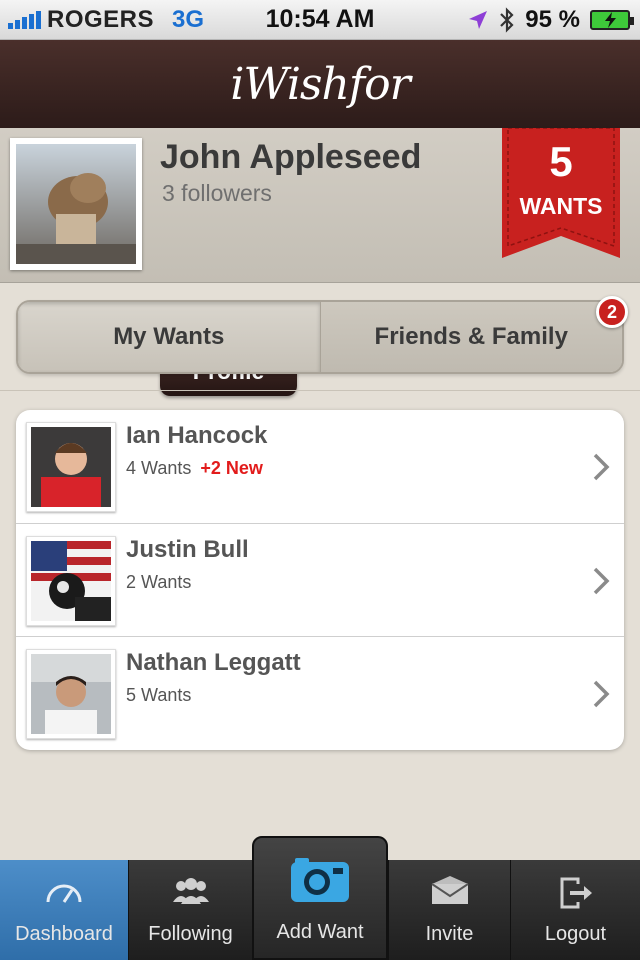  Describe the element at coordinates (231, 468) in the screenshot. I see `new-indicator: +2 New` at that location.